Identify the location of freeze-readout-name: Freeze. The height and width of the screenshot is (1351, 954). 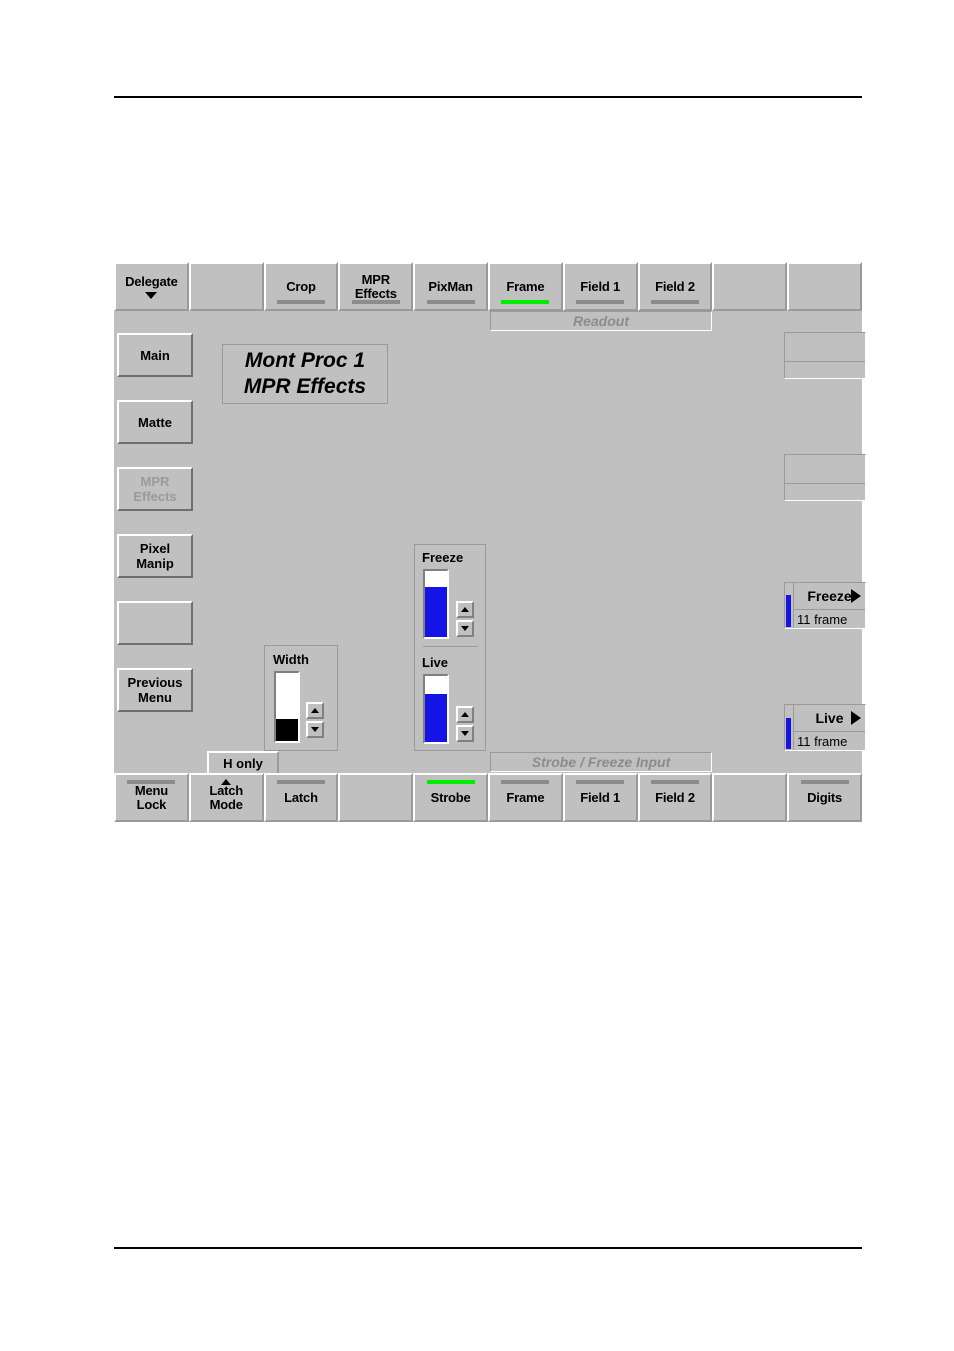
(829, 596).